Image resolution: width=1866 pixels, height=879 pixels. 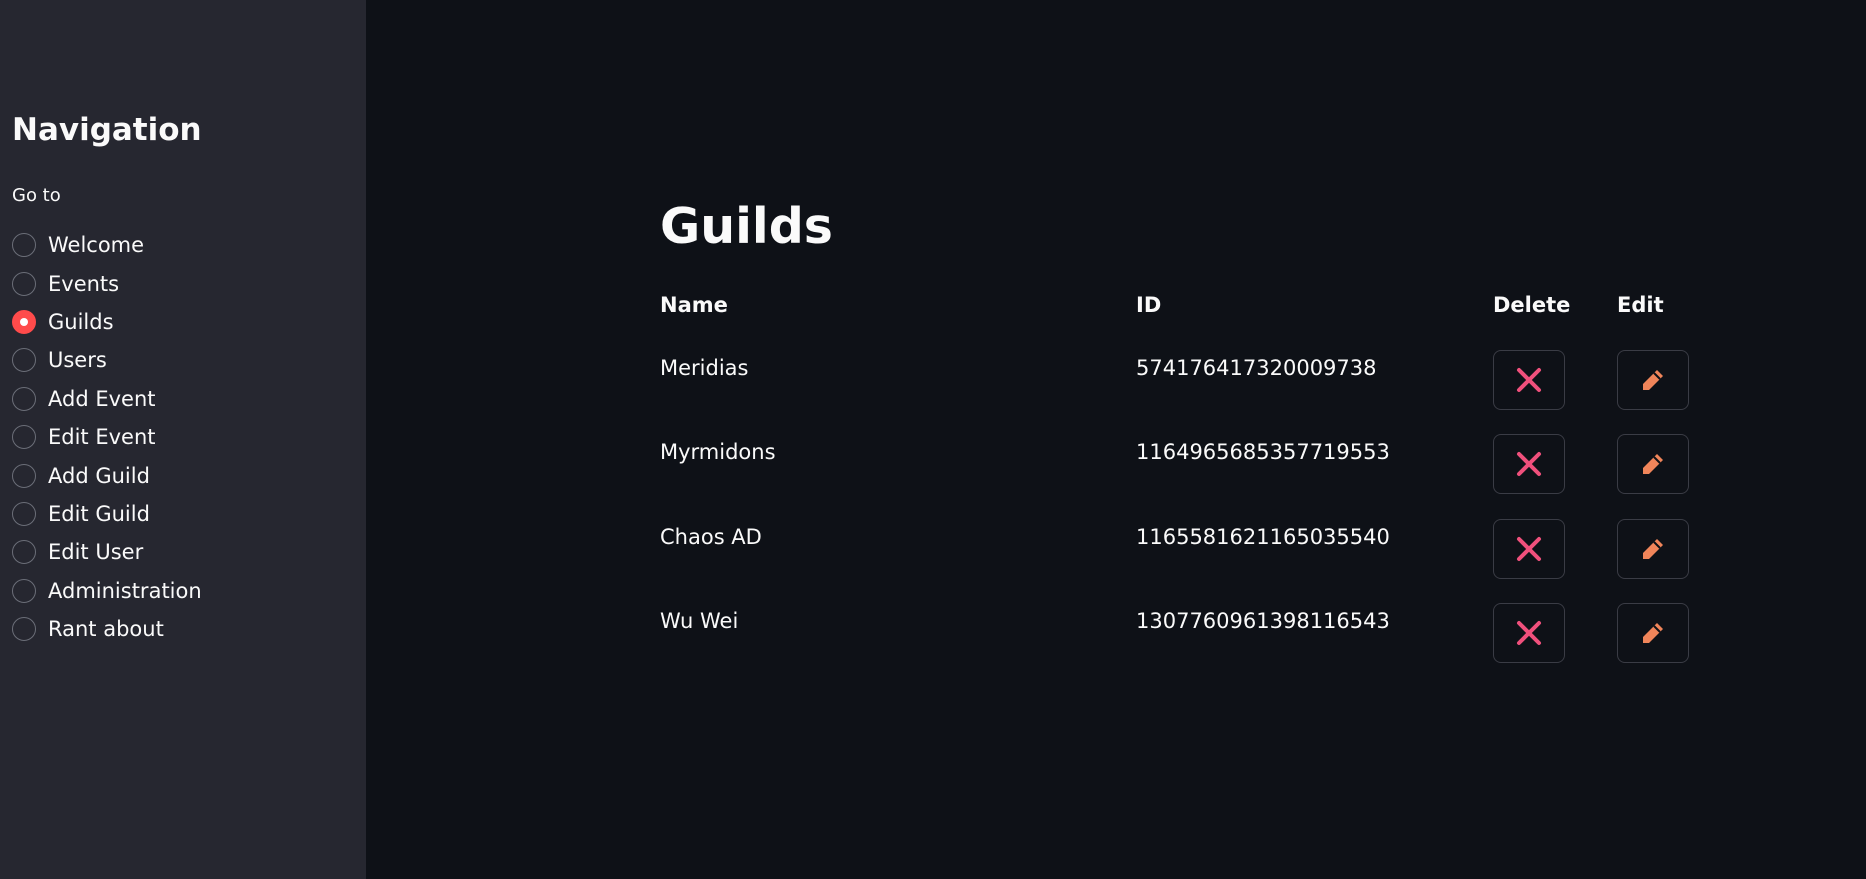 I want to click on sidebar-title: Navigation, so click(x=107, y=130).